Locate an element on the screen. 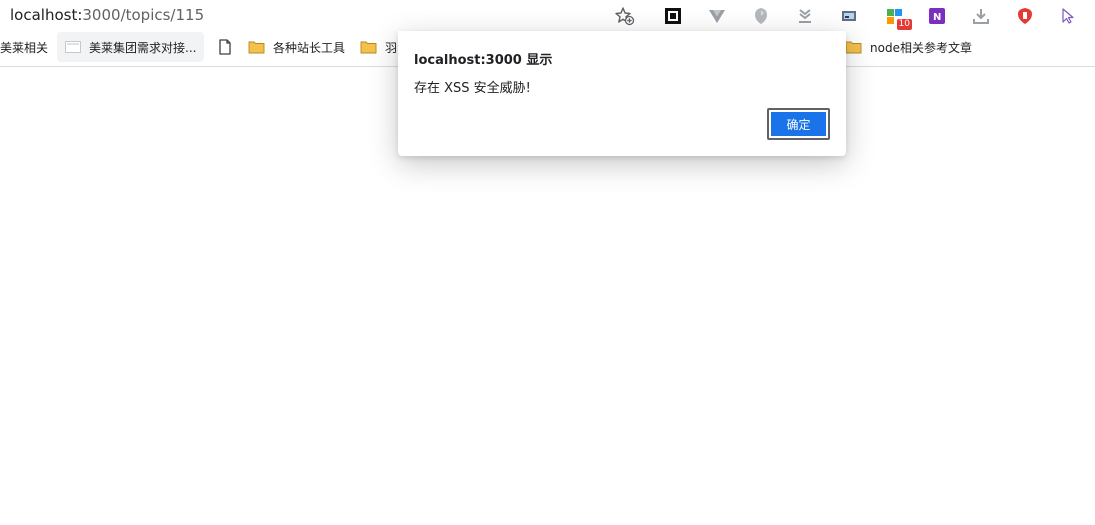 Image resolution: width=1095 pixels, height=525 pixels. address-bar: localhost:3000/topics/115 is located at coordinates (107, 15).